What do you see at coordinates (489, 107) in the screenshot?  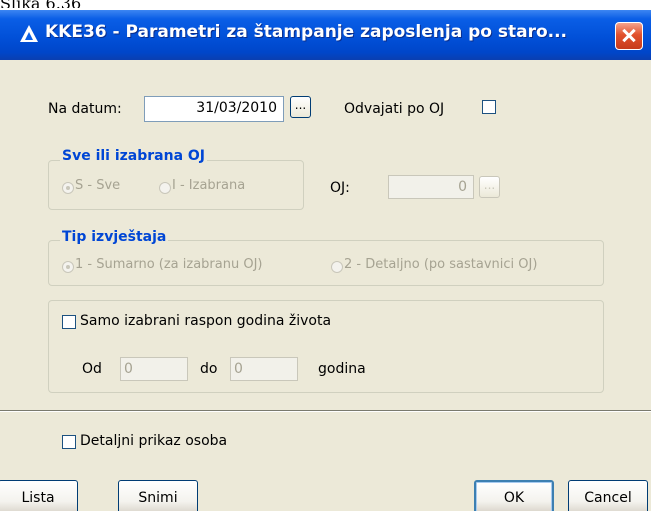 I see `split-by-oj-checkbox` at bounding box center [489, 107].